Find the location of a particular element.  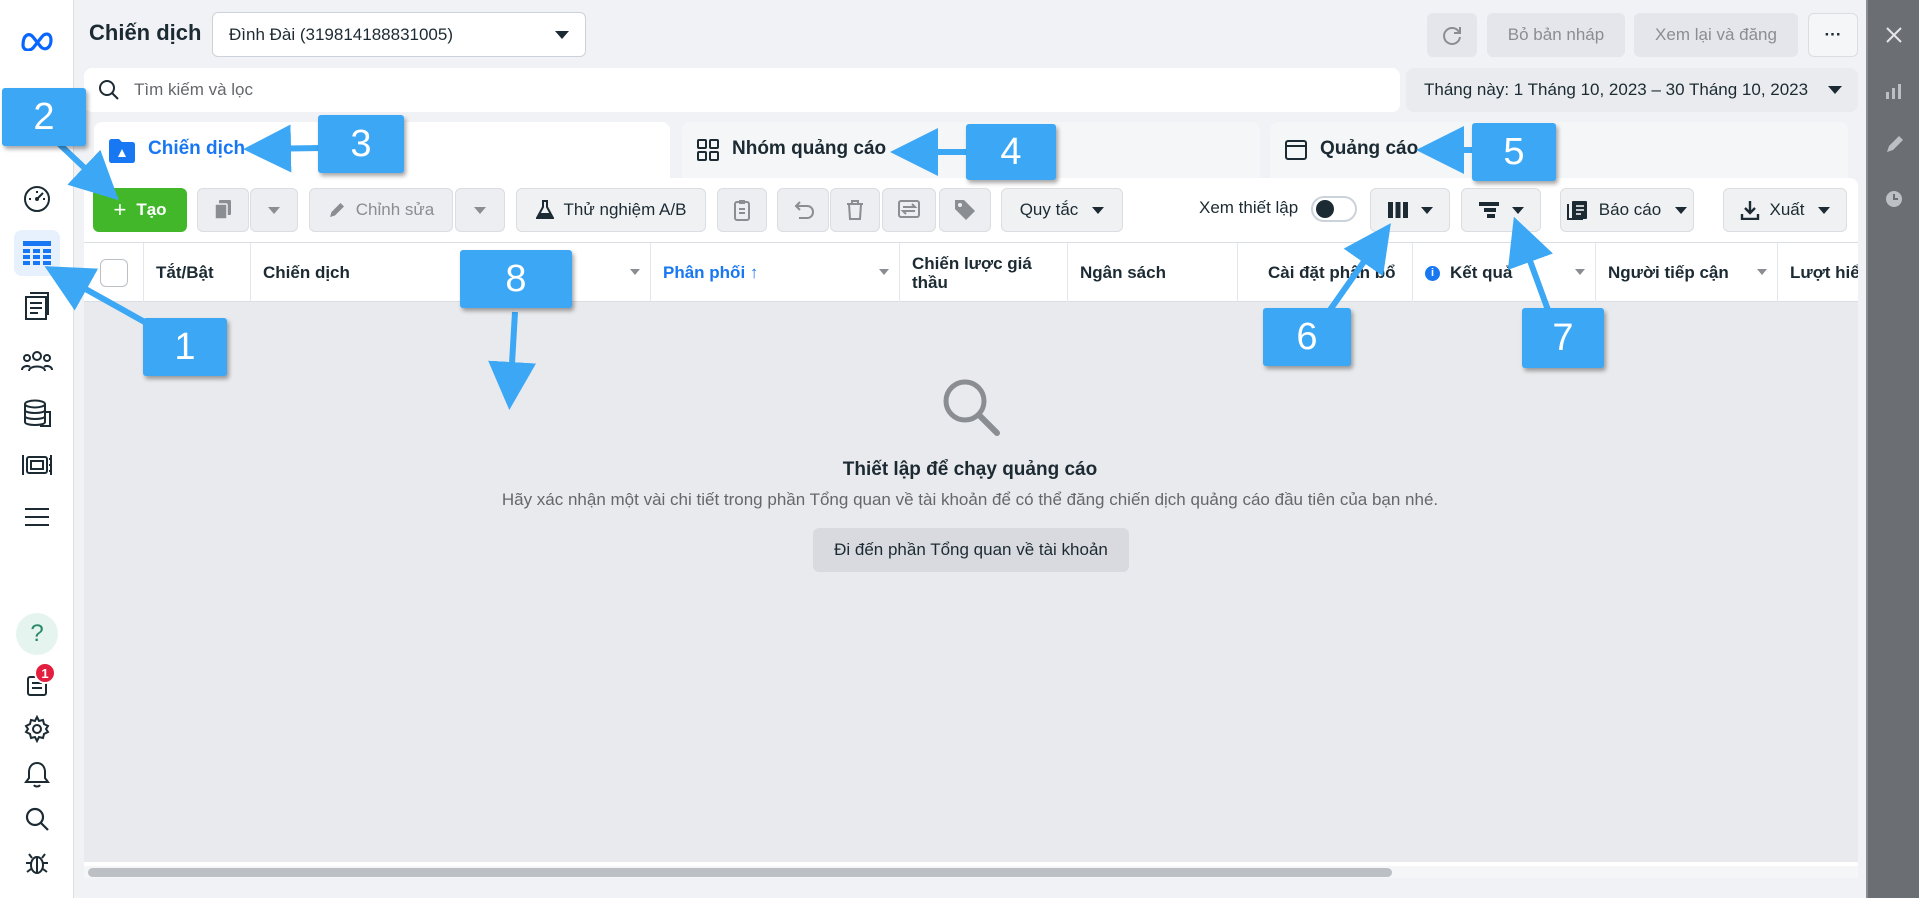

columns-button is located at coordinates (1410, 210).